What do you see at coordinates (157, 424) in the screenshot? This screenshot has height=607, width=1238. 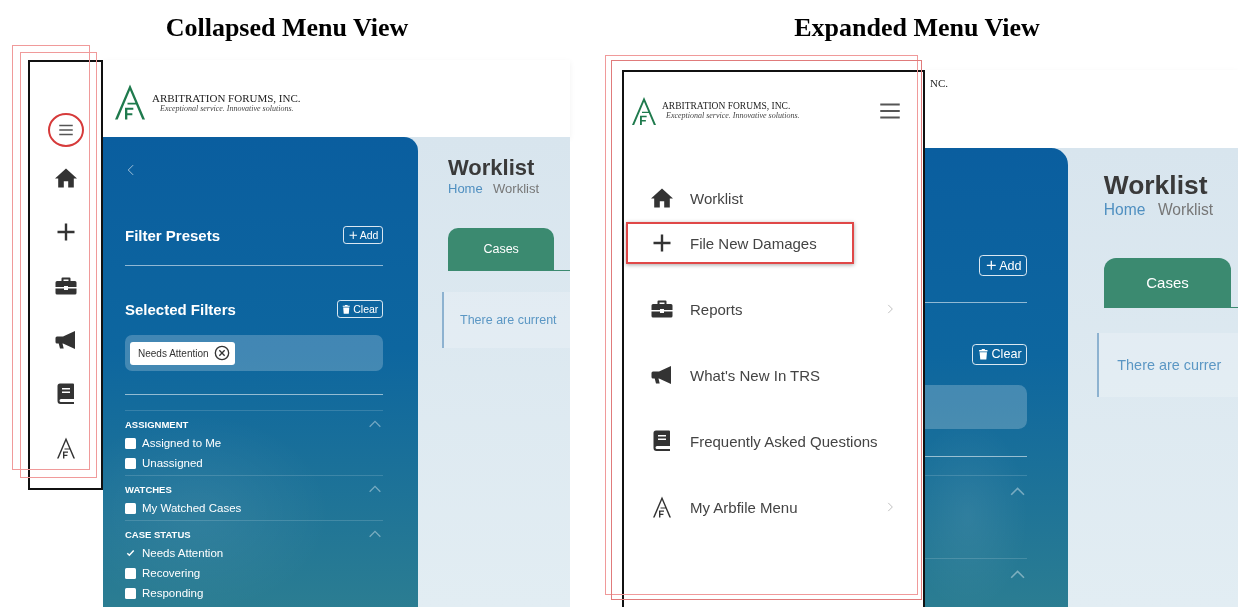 I see `section-title: ASSIGNMENT` at bounding box center [157, 424].